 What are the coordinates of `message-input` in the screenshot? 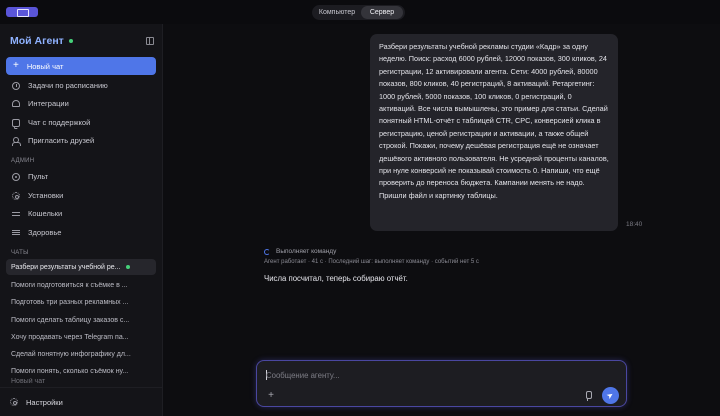 It's located at (436, 375).